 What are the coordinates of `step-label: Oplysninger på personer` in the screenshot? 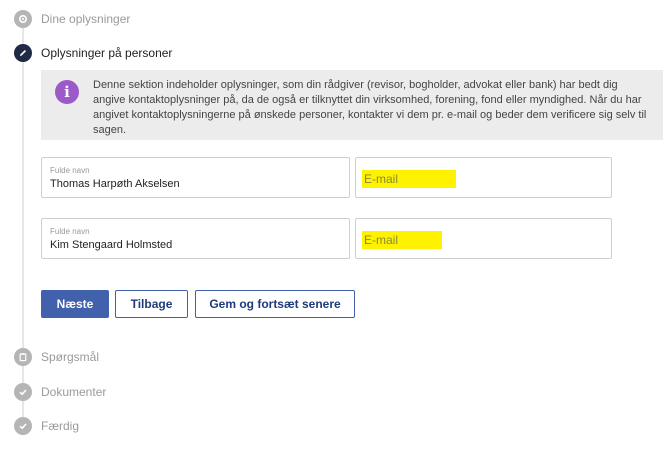 It's located at (107, 53).